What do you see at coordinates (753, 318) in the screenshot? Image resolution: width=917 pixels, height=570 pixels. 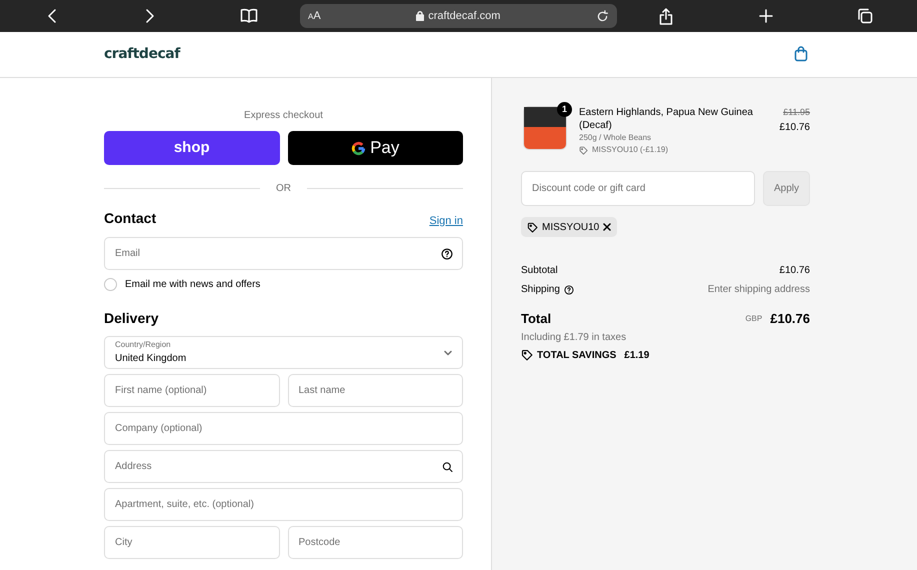 I see `currency-code: GBP` at bounding box center [753, 318].